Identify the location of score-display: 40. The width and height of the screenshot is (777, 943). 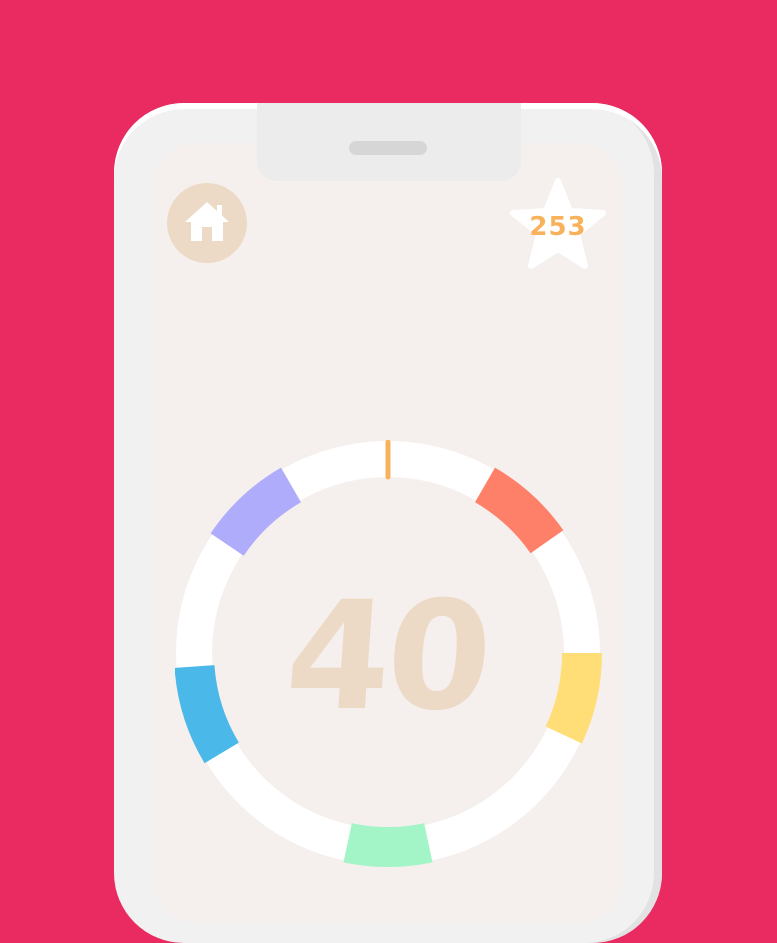
(387, 657).